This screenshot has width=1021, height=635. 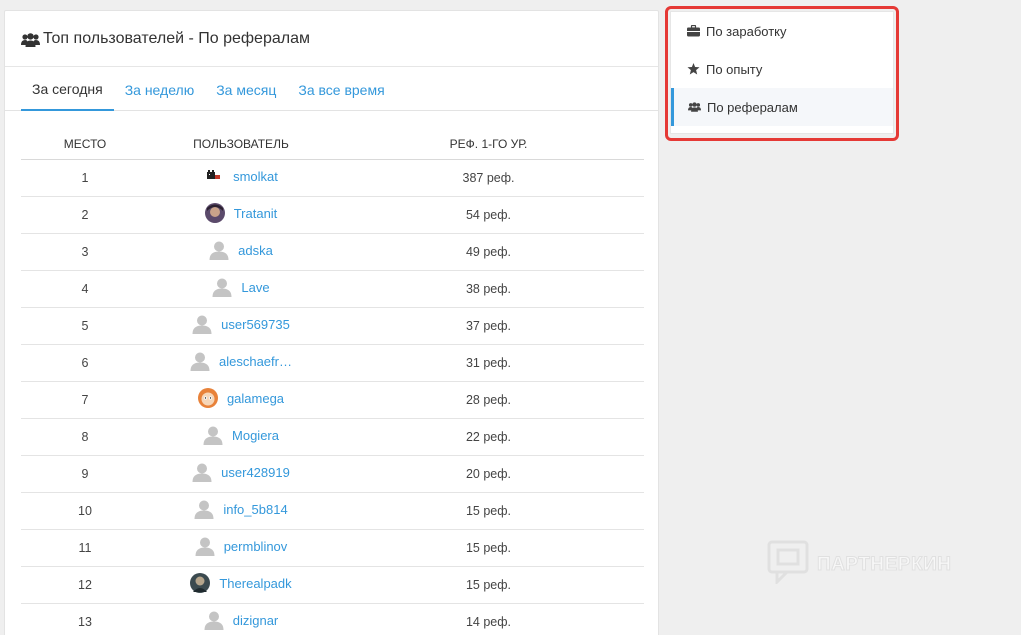 I want to click on user-cell: permblinov, so click(x=241, y=548).